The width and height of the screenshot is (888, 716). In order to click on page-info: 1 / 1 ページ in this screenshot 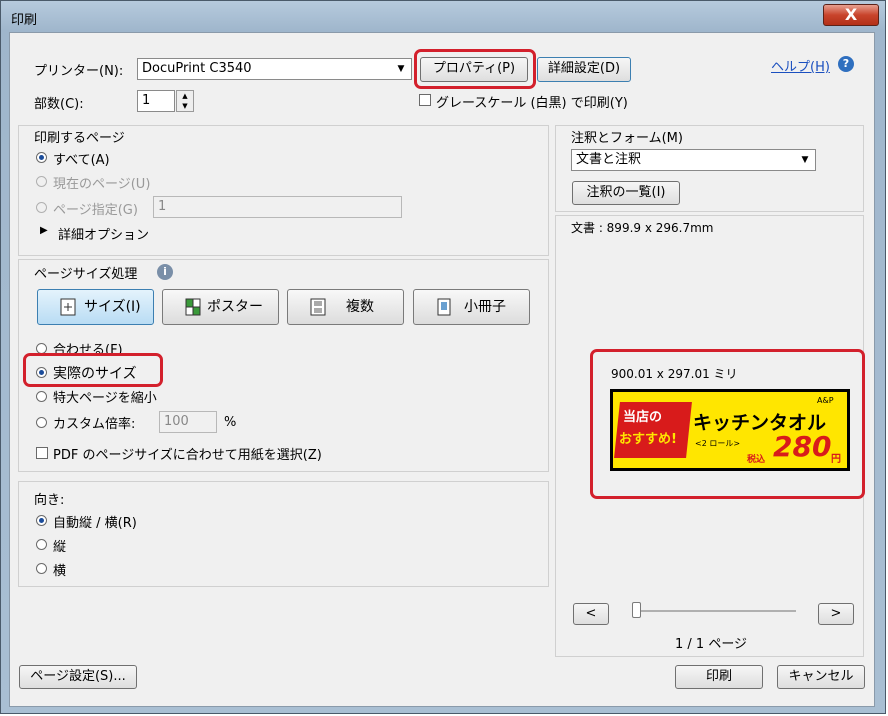, I will do `click(711, 644)`.